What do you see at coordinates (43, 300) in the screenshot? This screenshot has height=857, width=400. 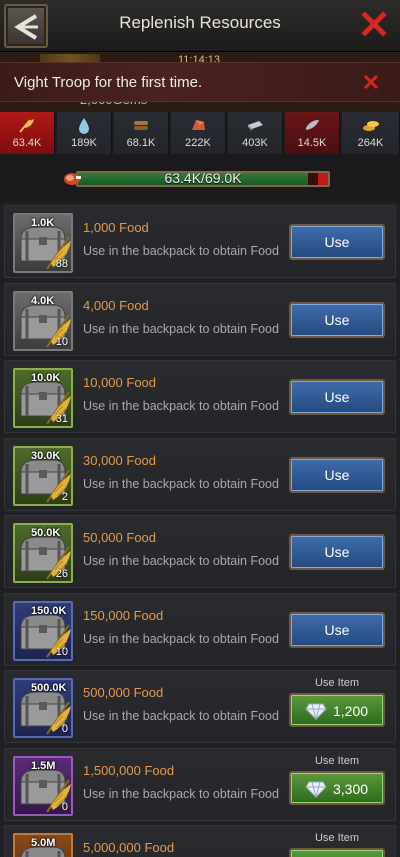 I see `amount-badge: 4.0K` at bounding box center [43, 300].